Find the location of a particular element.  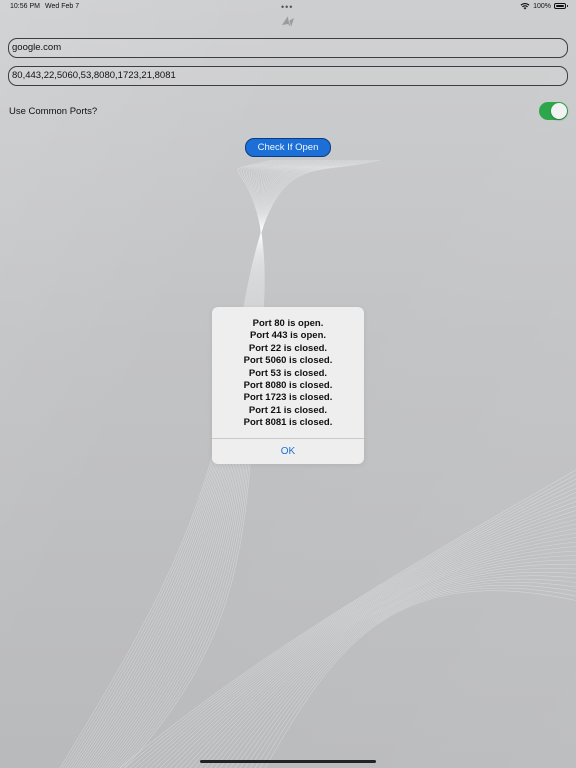

alert-line: Port 443 is open. is located at coordinates (288, 336).